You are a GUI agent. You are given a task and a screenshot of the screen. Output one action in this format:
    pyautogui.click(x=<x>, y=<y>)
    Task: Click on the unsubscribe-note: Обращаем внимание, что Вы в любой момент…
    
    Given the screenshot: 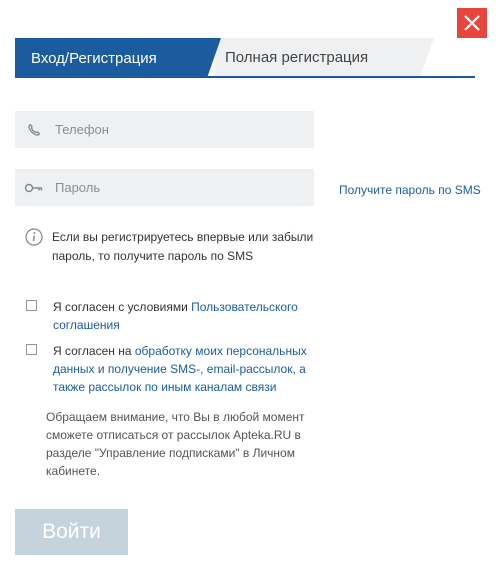 What is the action you would take?
    pyautogui.click(x=175, y=444)
    